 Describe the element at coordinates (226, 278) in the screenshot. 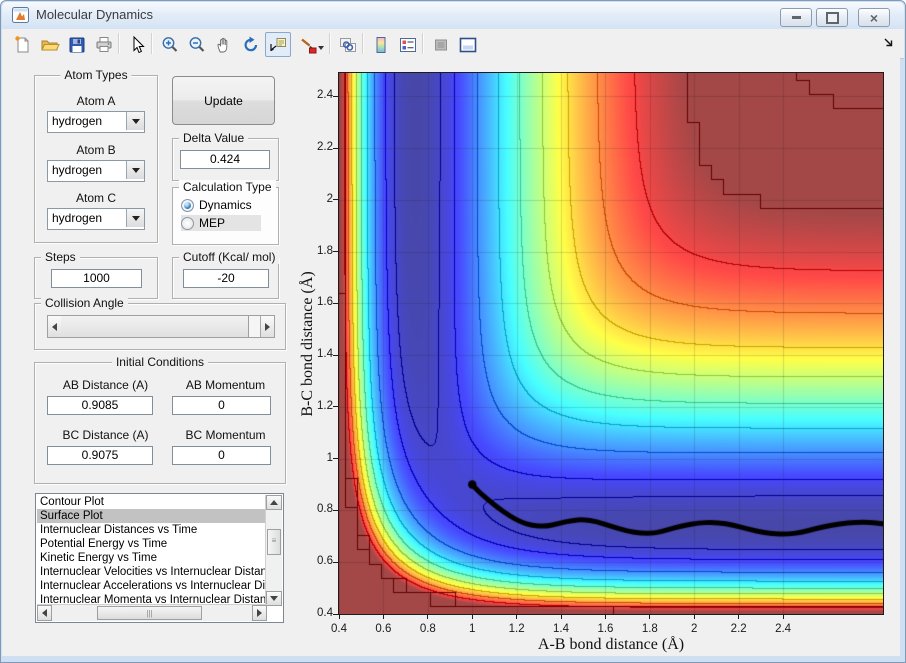

I see `cutoff-field: -20` at that location.